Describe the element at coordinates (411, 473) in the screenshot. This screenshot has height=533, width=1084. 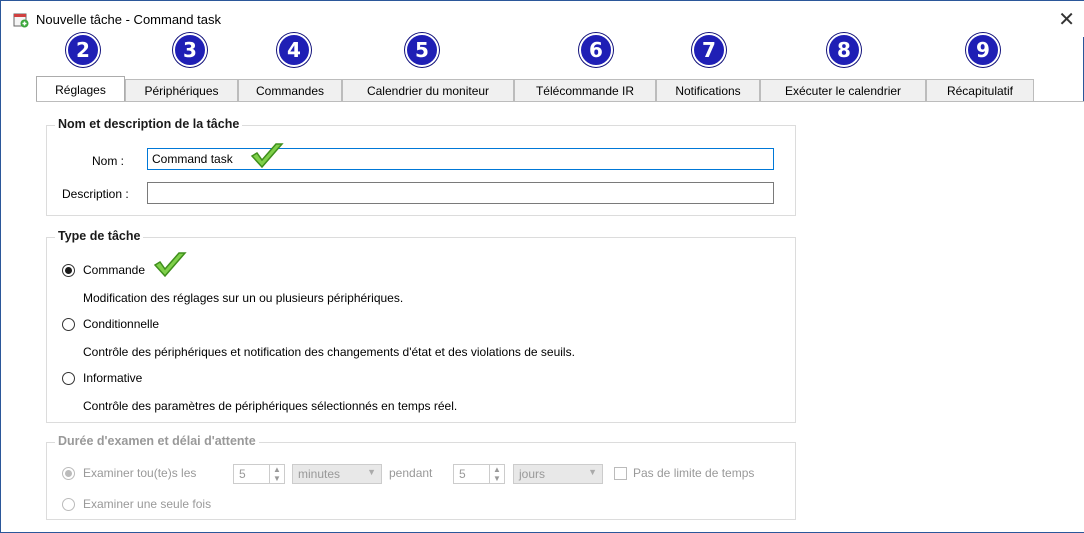
I see `during-label: pendant` at that location.